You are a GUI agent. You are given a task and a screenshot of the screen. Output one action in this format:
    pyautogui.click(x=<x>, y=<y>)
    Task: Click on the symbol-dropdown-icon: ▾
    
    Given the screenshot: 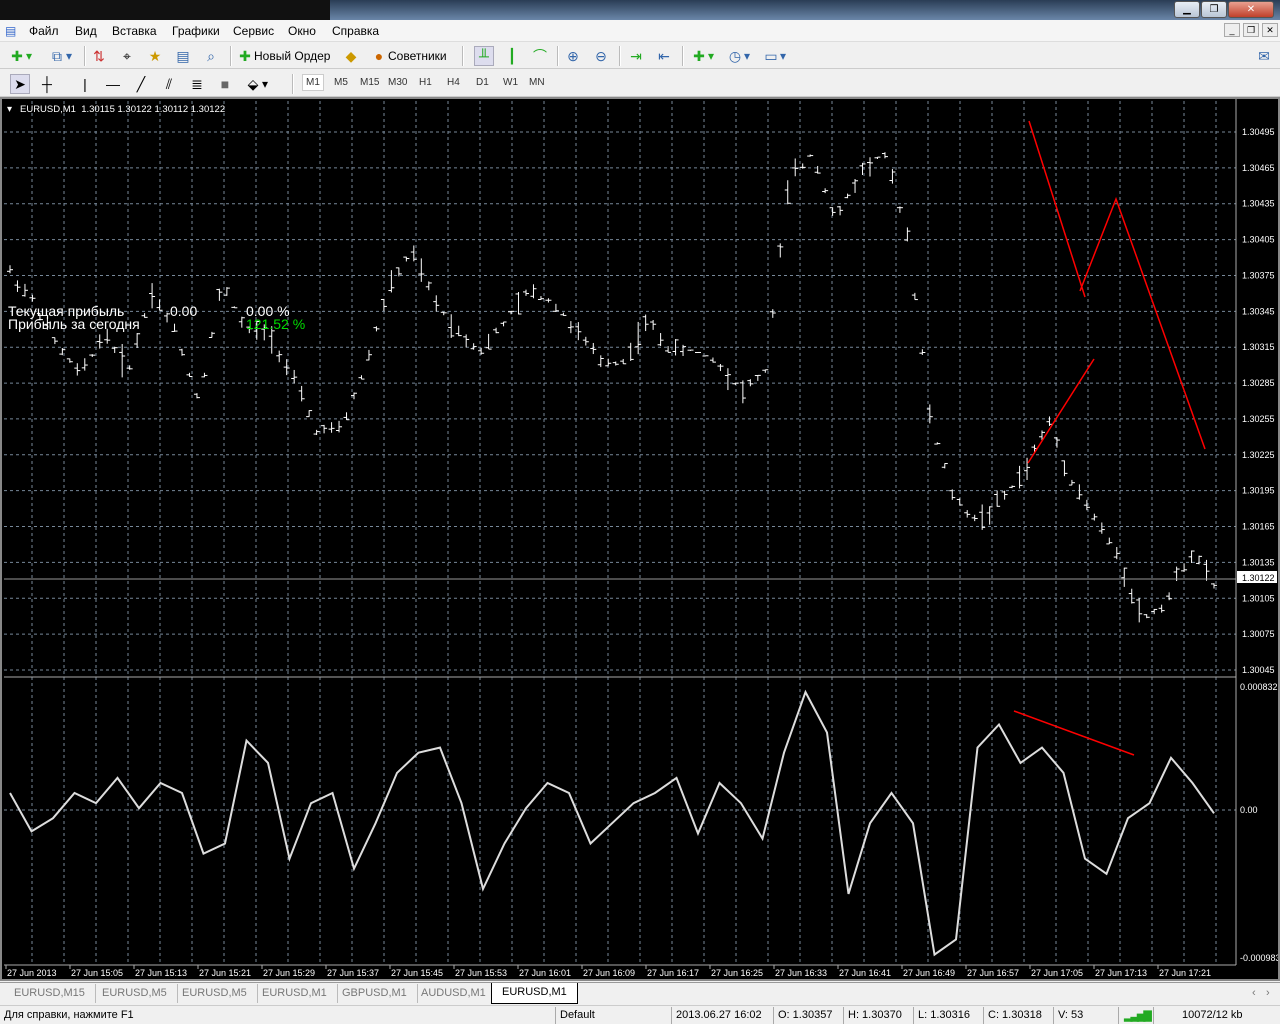 What is the action you would take?
    pyautogui.click(x=9, y=109)
    